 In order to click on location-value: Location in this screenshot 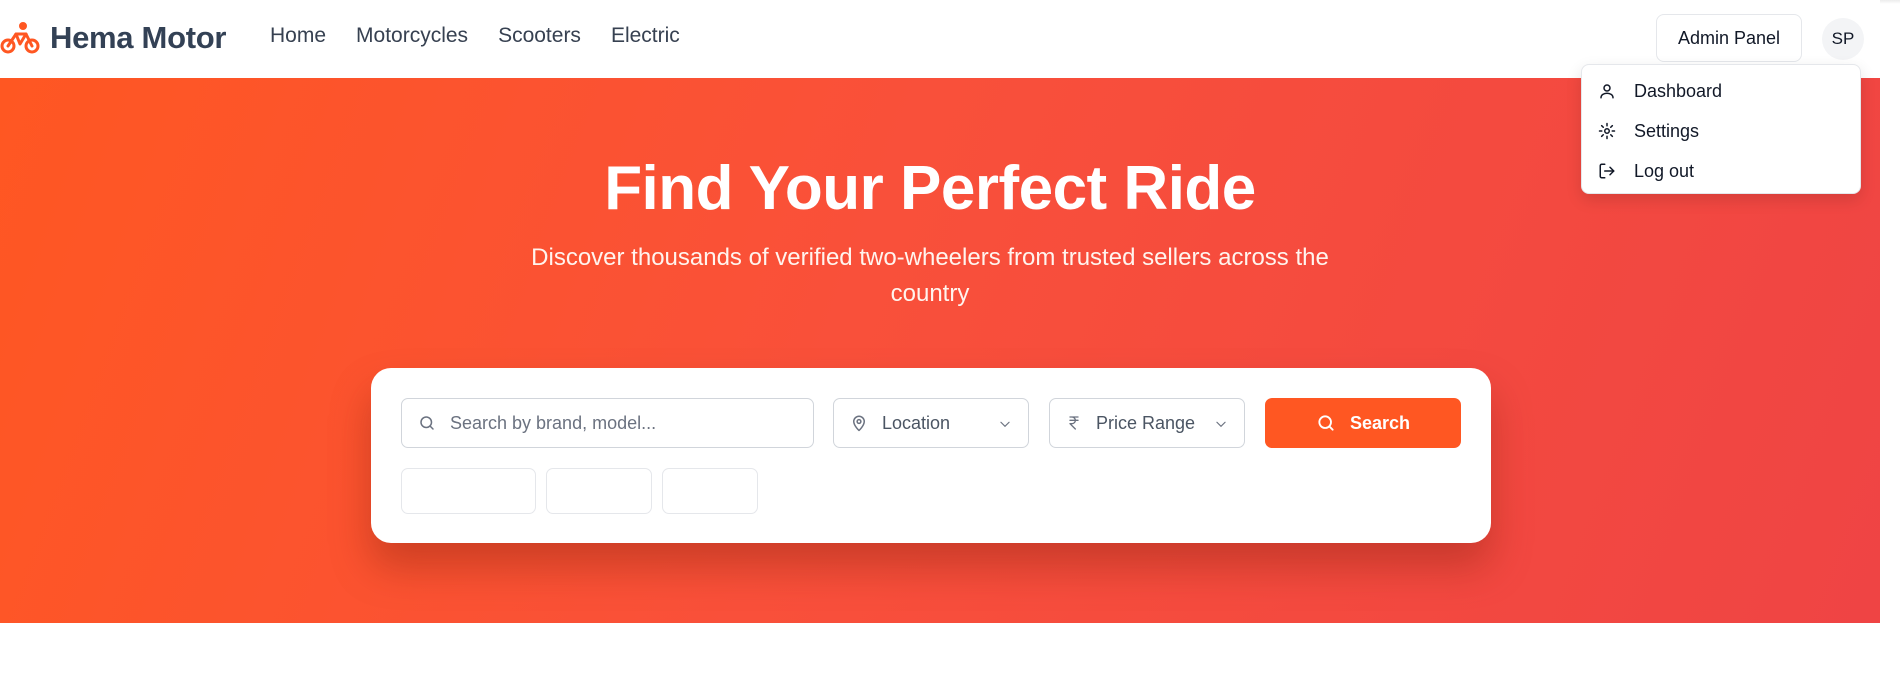, I will do `click(916, 422)`.